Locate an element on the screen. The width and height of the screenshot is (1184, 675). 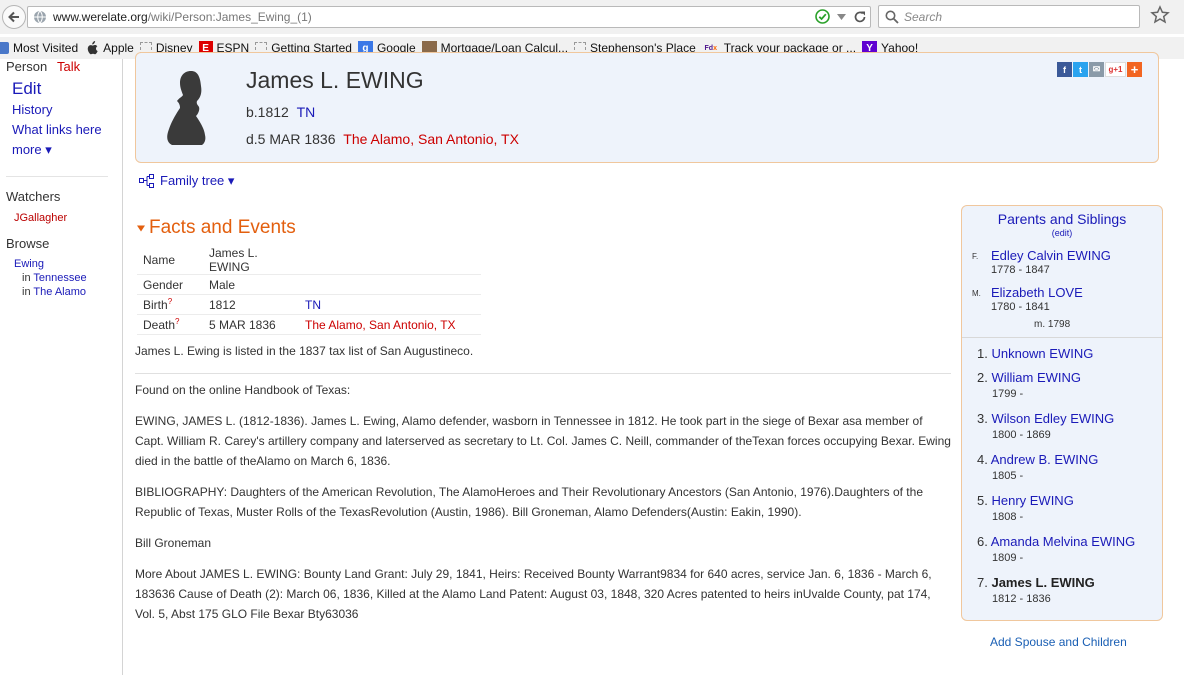
tab-talk: Talk is located at coordinates (68, 66).